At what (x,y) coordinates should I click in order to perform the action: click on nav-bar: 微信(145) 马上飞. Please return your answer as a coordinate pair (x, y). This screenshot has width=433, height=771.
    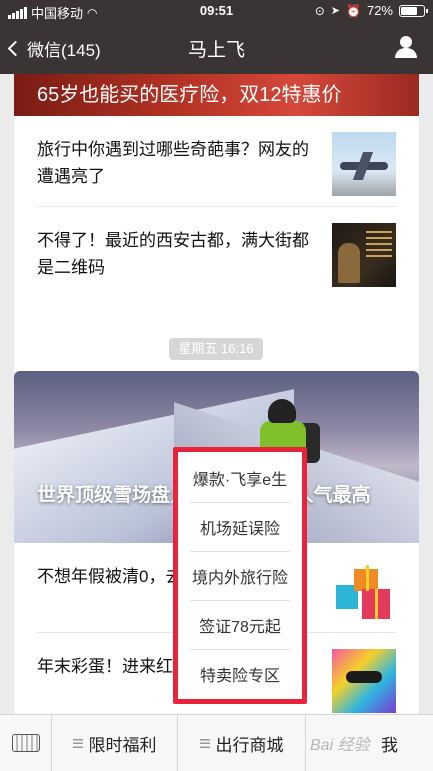
    Looking at the image, I should click on (216, 48).